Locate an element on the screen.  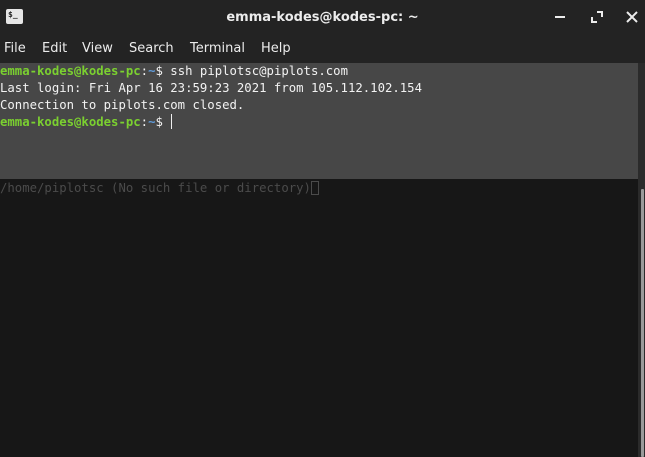
minimize-button is located at coordinates (560, 17).